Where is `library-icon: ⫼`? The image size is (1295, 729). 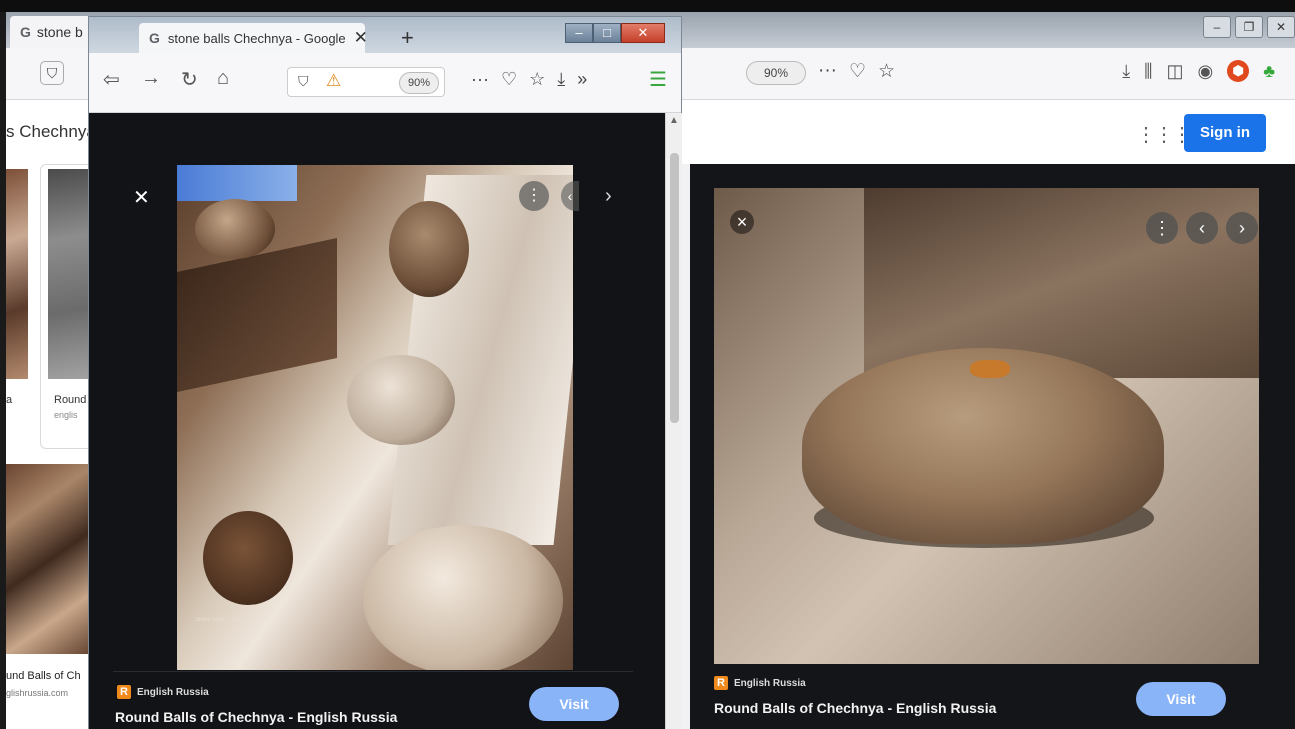 library-icon: ⫼ is located at coordinates (1148, 71).